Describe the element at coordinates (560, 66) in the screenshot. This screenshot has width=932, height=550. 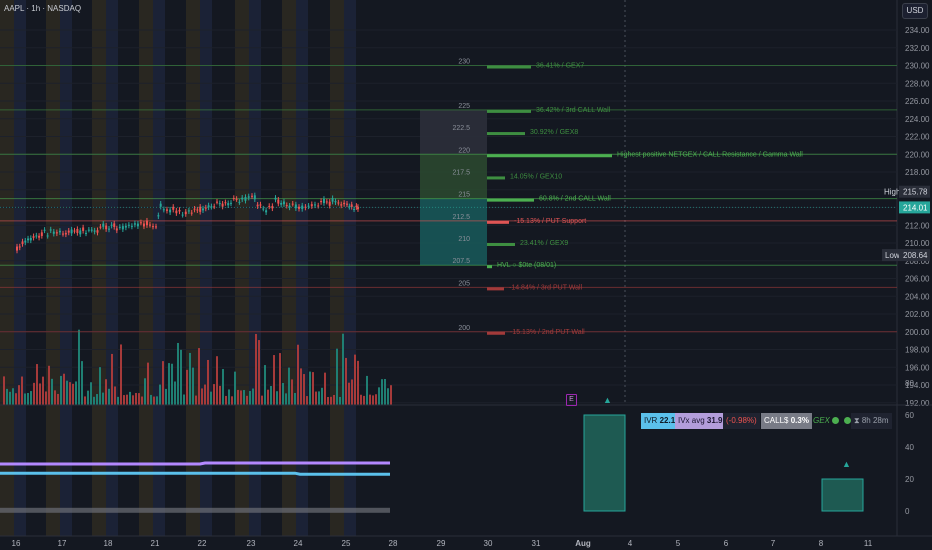
I see `gex-label: 36.41% / GEX7` at that location.